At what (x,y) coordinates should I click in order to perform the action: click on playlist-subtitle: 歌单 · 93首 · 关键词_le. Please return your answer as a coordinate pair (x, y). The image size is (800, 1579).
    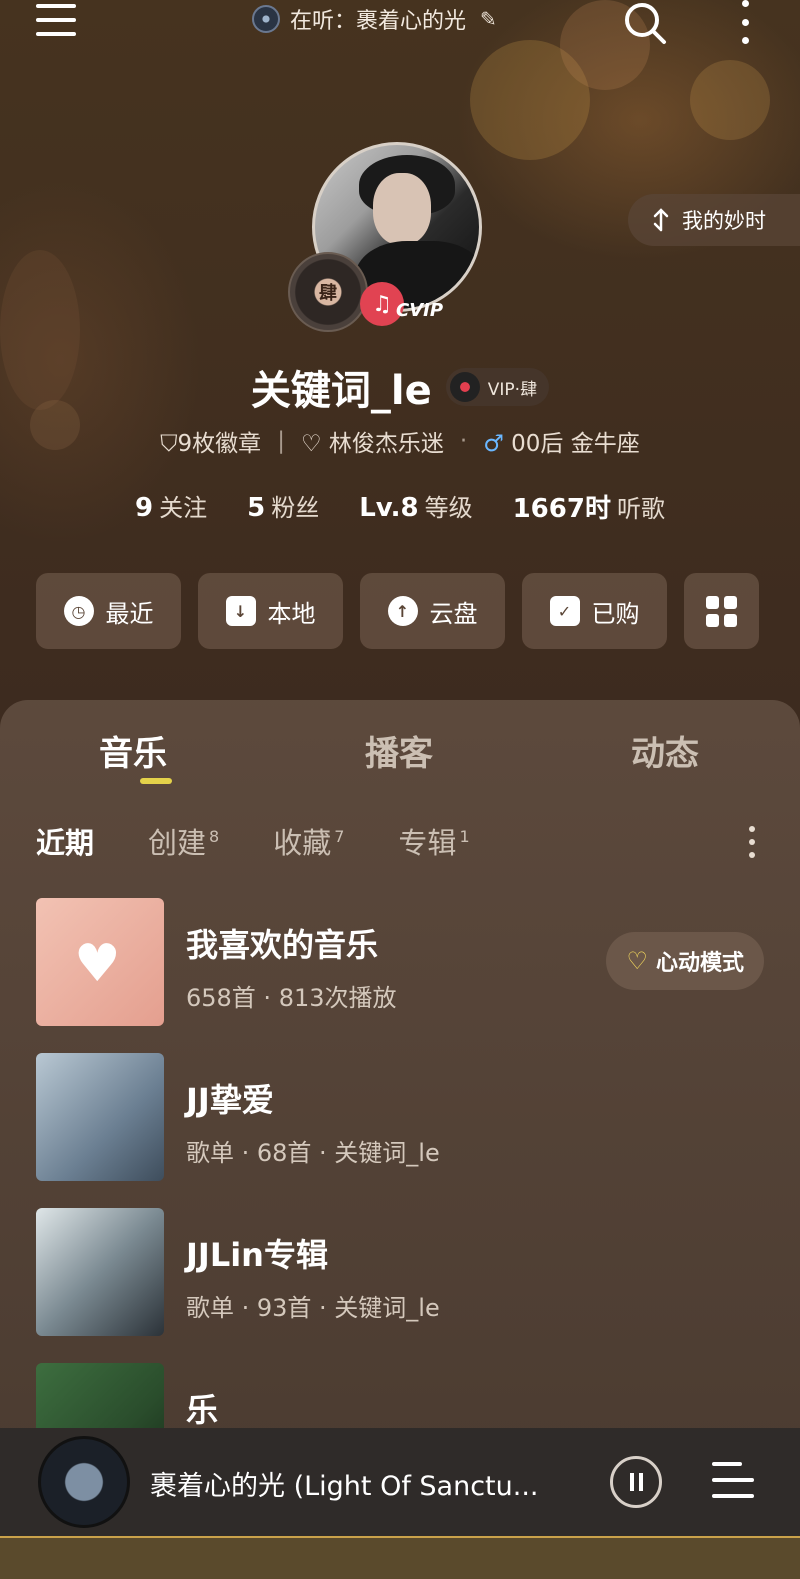
    Looking at the image, I should click on (313, 1308).